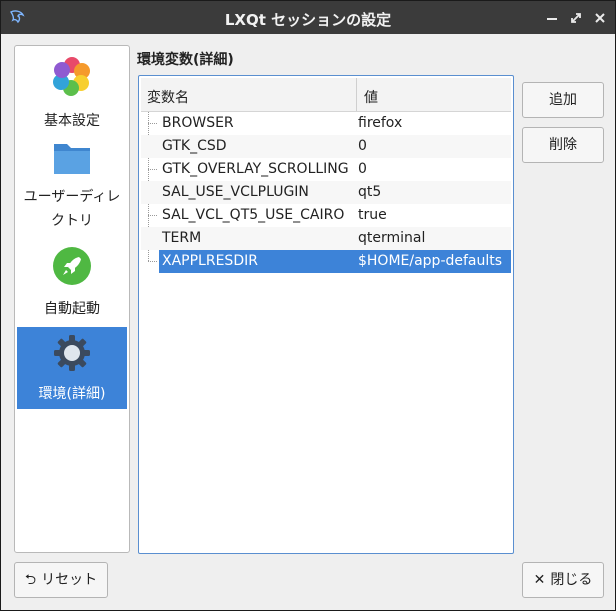 The width and height of the screenshot is (616, 611). Describe the element at coordinates (72, 159) in the screenshot. I see `folder-icon` at that location.